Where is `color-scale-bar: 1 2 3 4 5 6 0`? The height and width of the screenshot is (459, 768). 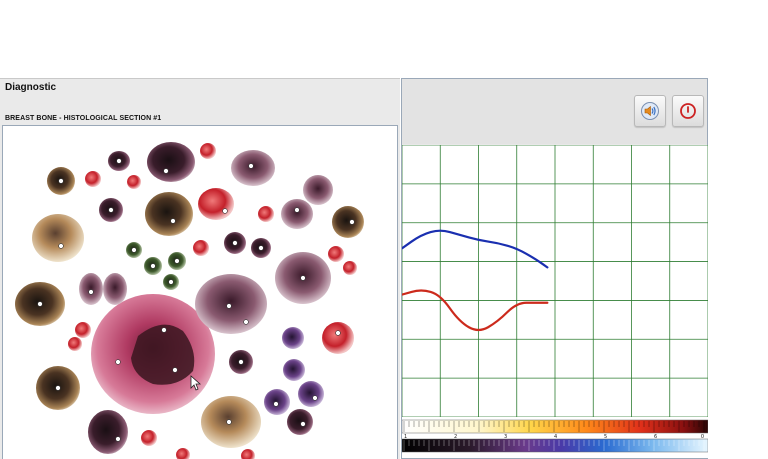 color-scale-bar: 1 2 3 4 5 6 0 is located at coordinates (555, 436).